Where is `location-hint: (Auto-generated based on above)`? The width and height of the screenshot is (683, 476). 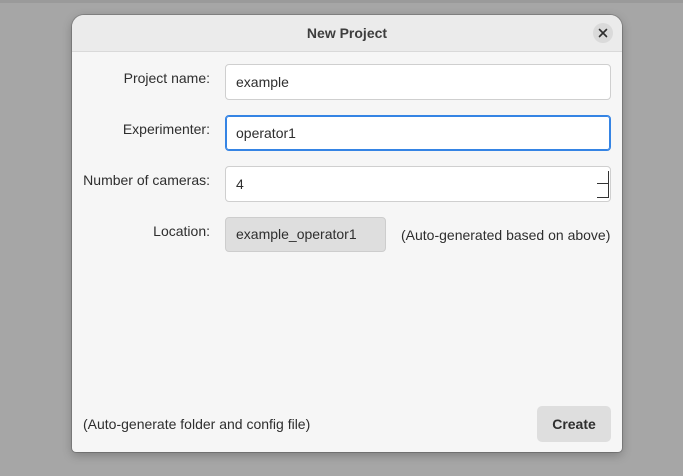
location-hint: (Auto-generated based on above) is located at coordinates (506, 235).